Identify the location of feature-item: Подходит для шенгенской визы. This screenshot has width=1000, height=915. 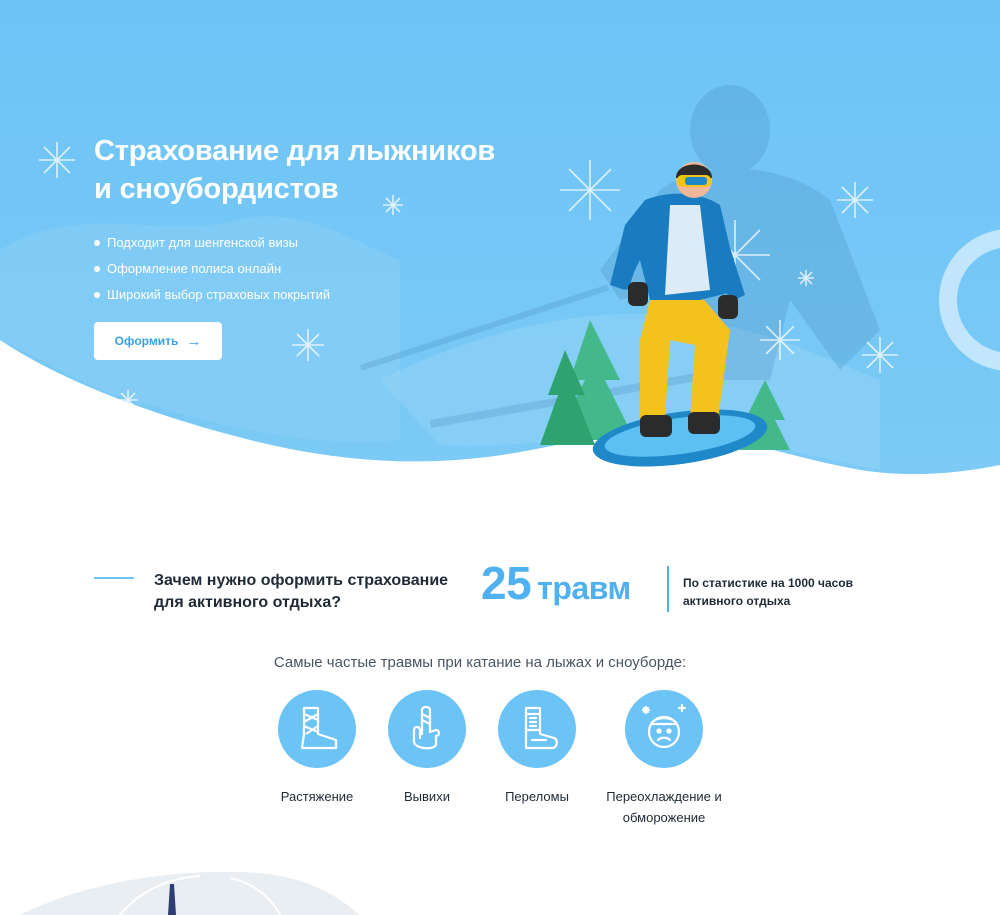
(212, 243).